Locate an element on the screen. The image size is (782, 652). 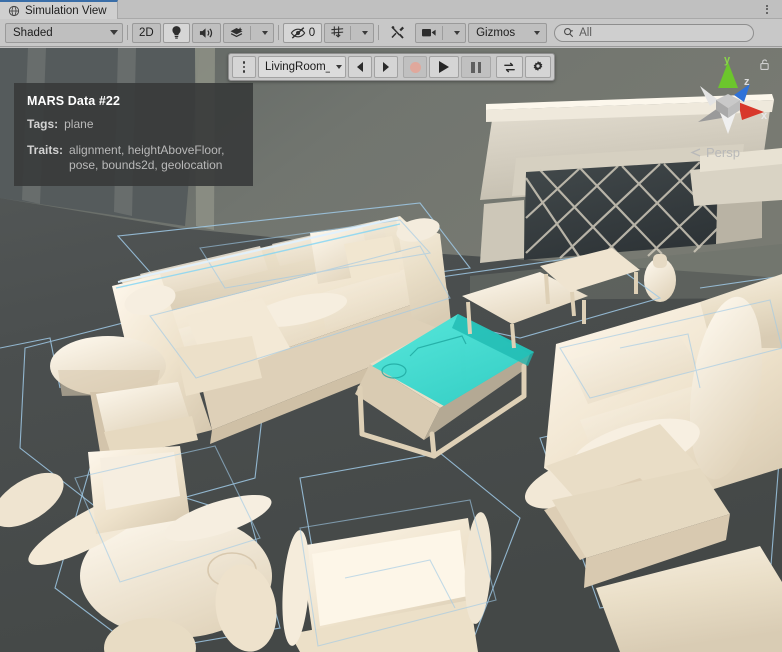
gear-icon is located at coordinates (538, 66).